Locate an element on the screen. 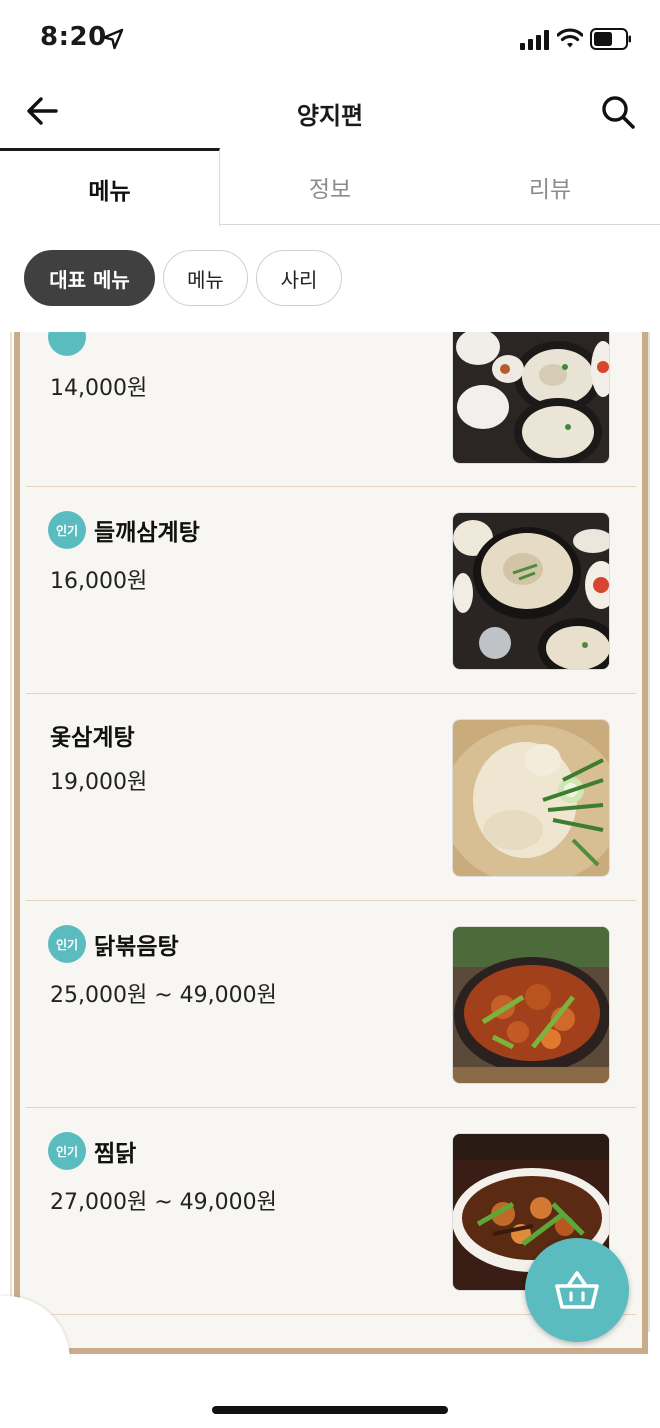 Image resolution: width=660 pixels, height=1428 pixels. tab-bar: 메뉴 정보 리뷰 is located at coordinates (330, 187).